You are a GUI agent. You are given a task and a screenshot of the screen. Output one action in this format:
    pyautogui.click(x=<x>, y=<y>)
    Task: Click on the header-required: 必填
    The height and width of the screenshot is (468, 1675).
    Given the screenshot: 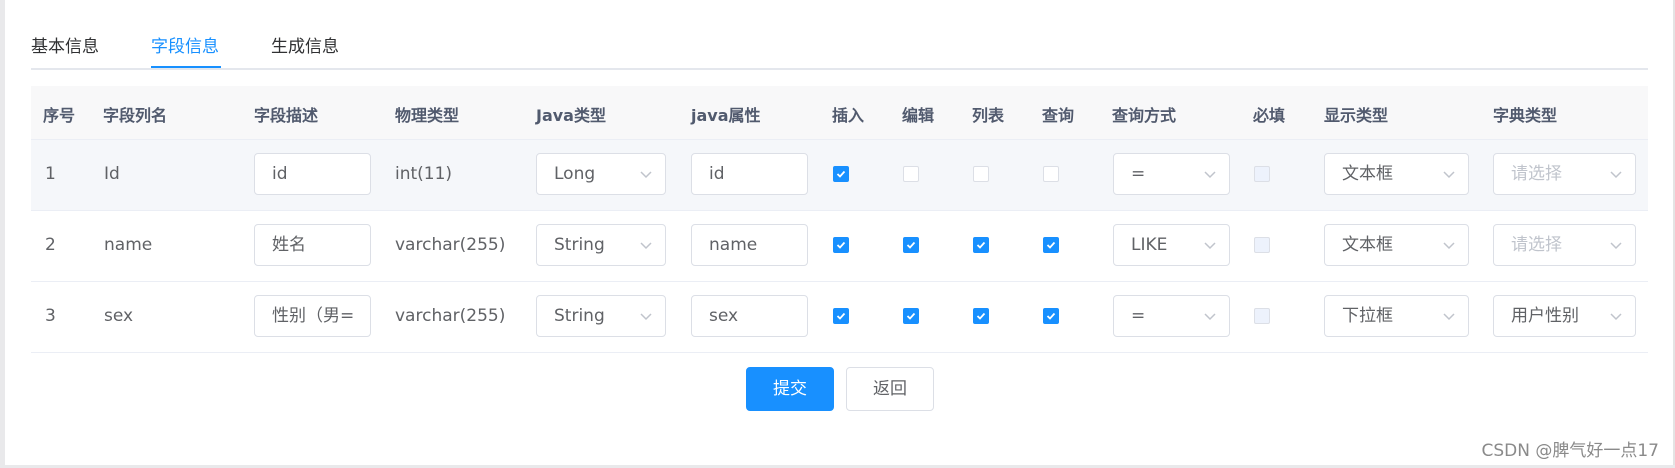 What is the action you would take?
    pyautogui.click(x=1269, y=115)
    